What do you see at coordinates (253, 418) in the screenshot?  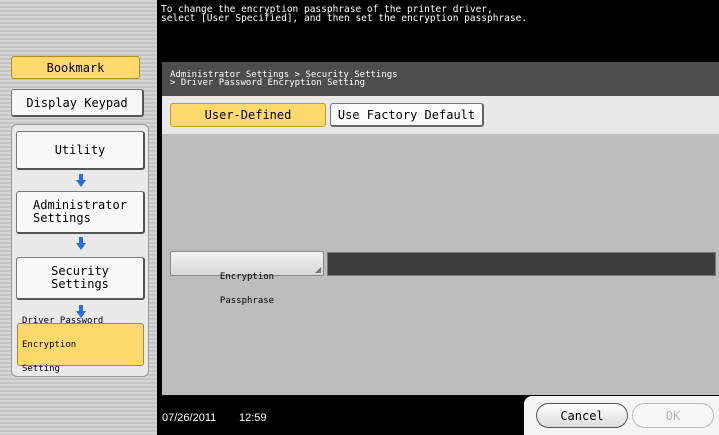 I see `time-display: 12:59` at bounding box center [253, 418].